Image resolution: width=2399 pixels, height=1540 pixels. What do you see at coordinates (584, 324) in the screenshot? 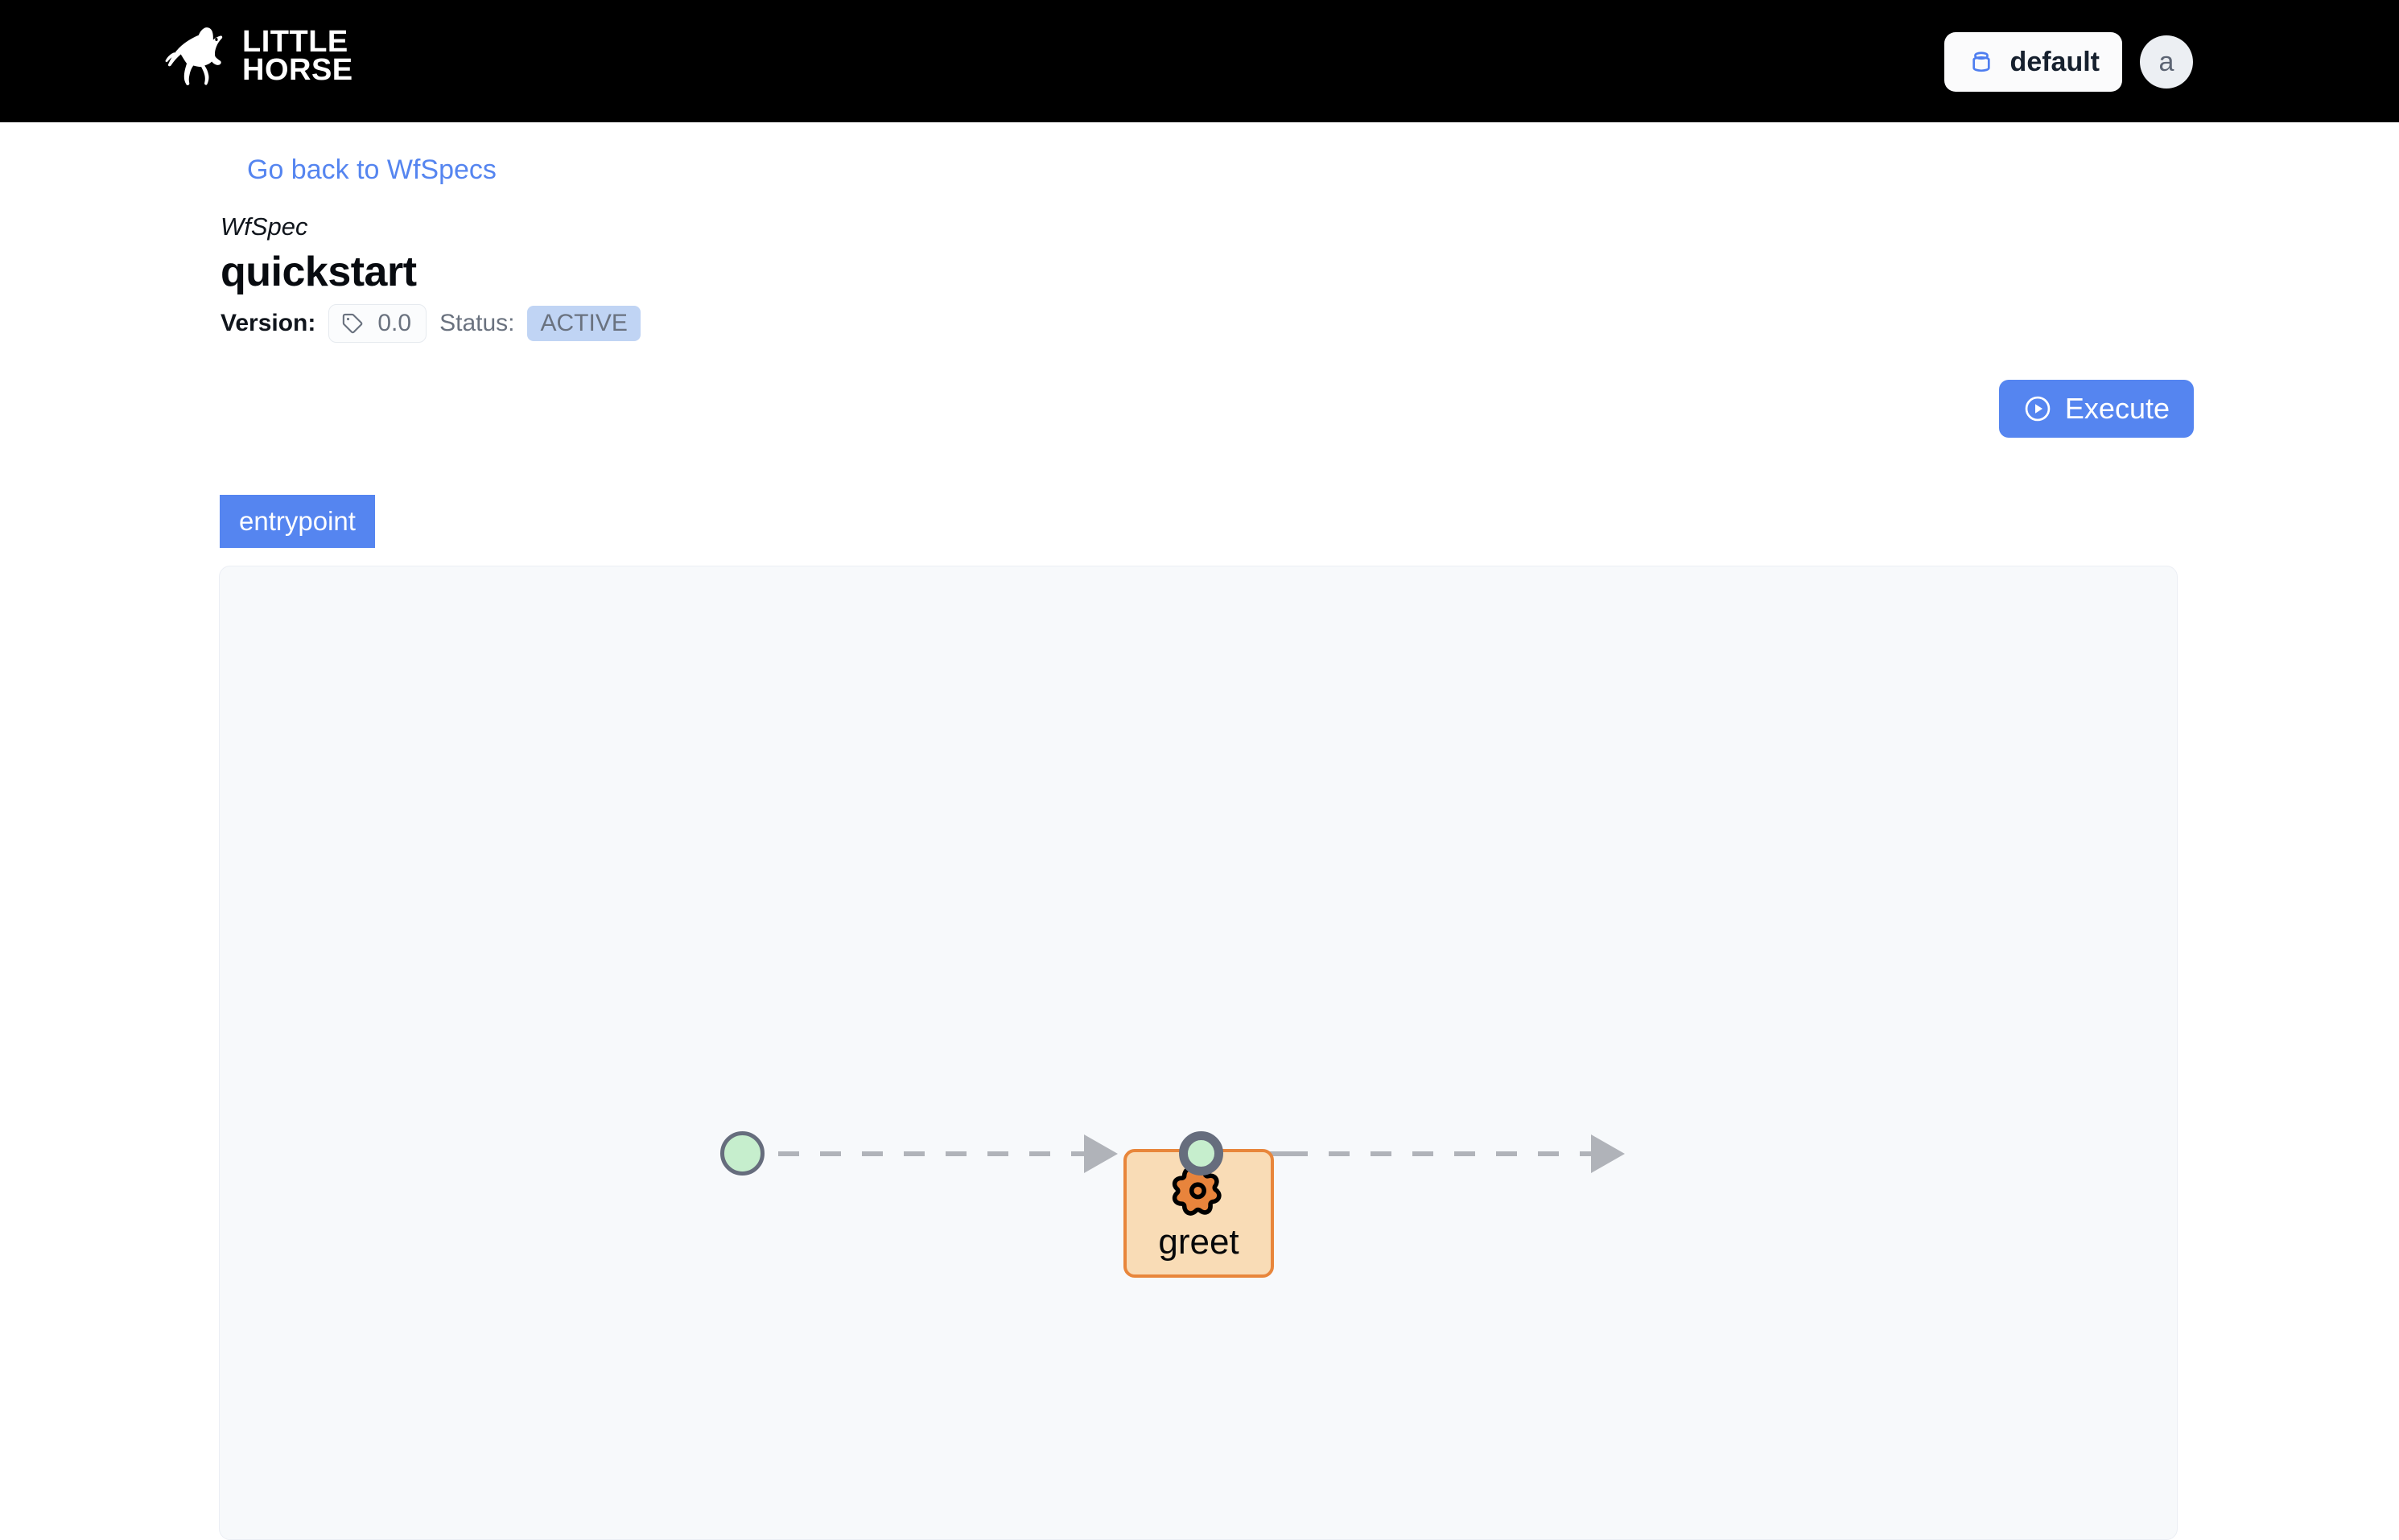
I see `status-badge: ACTIVE` at bounding box center [584, 324].